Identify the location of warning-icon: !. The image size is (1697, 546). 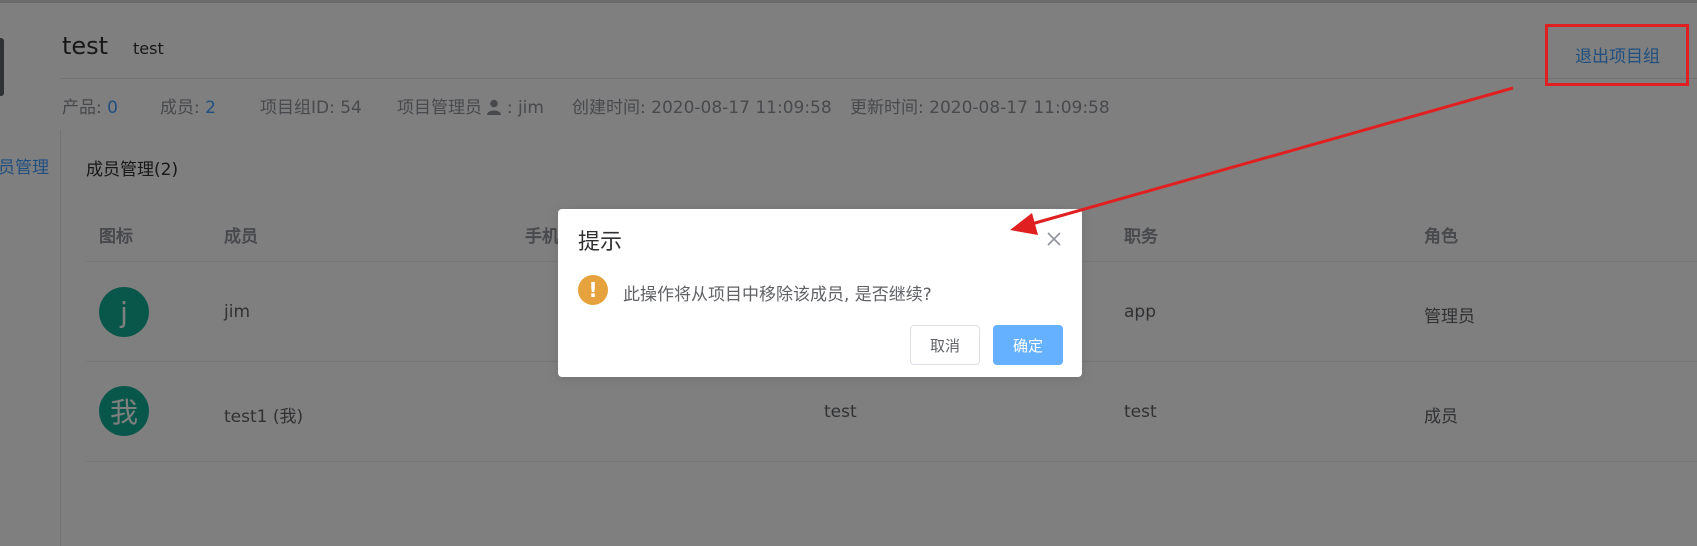
(593, 290).